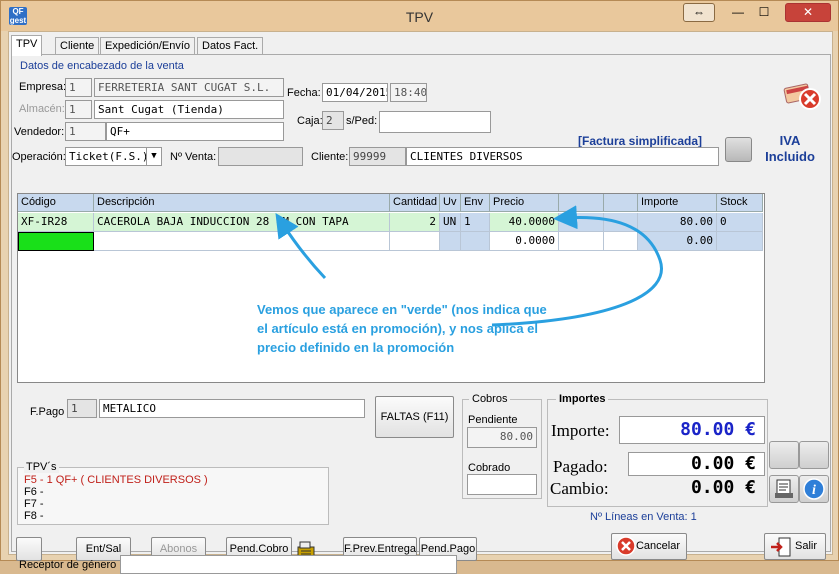 The width and height of the screenshot is (839, 574). I want to click on tab-datos-fact-adicionales: Datos Fact. Adicionales, so click(230, 52).